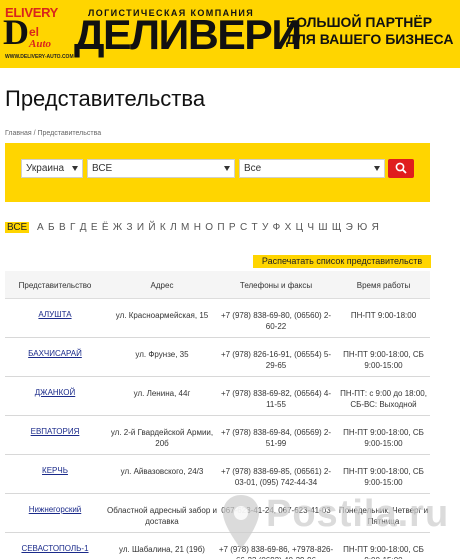 This screenshot has height=559, width=460. Describe the element at coordinates (83, 227) in the screenshot. I see `letter-filter: Д` at that location.